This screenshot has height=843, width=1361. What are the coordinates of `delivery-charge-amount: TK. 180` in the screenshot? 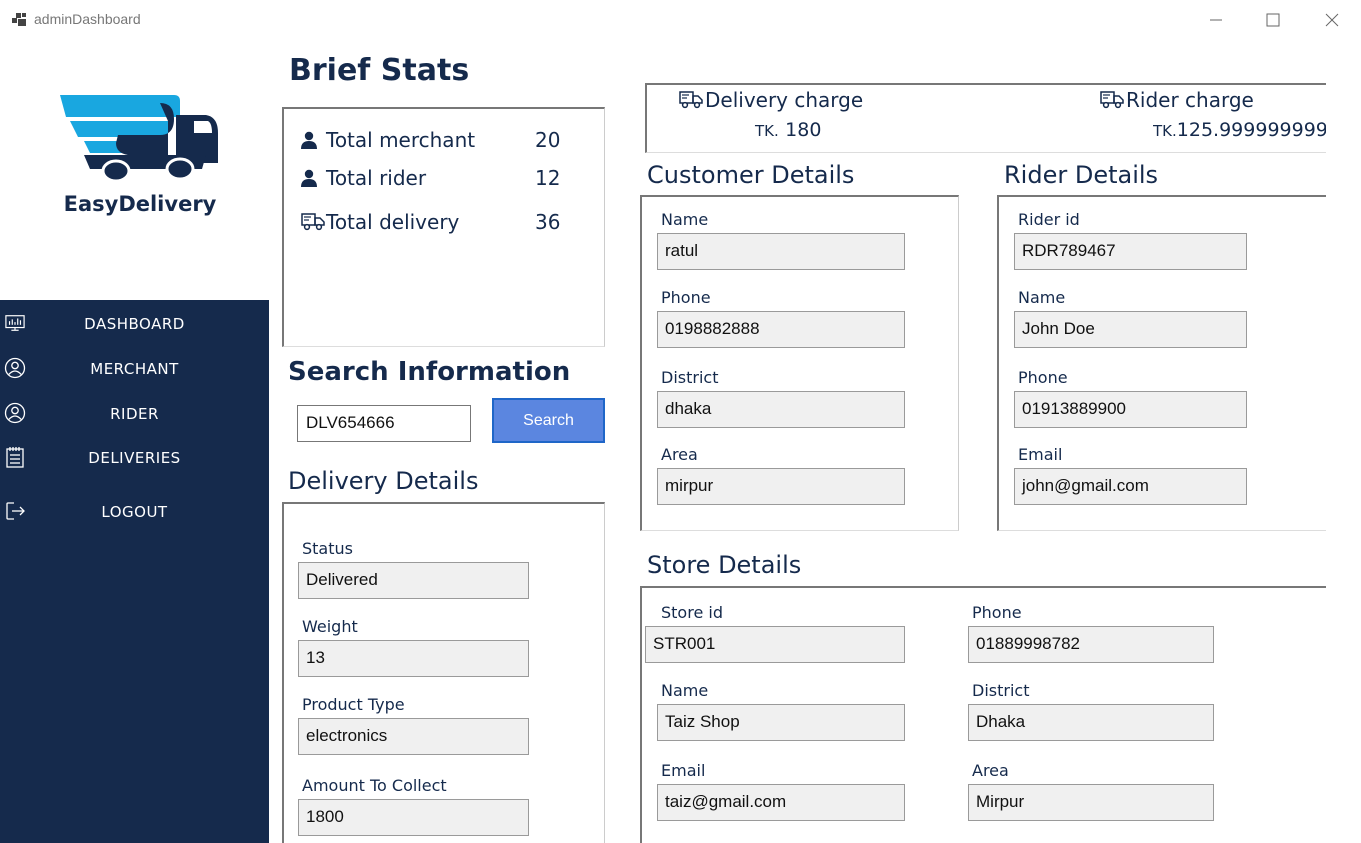 It's located at (788, 129).